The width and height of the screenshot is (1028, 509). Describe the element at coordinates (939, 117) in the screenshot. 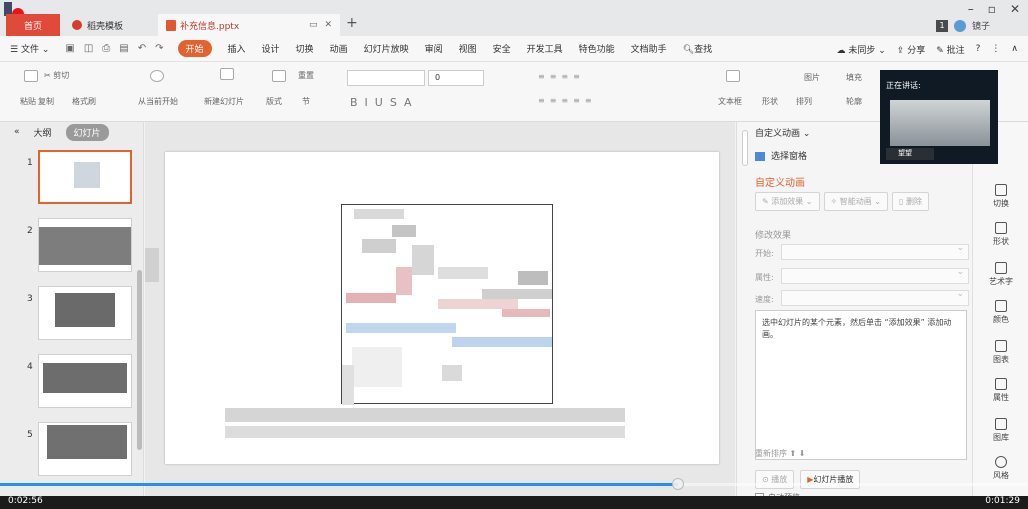

I see `video-call-overlay: 正在讲话: 望望` at that location.